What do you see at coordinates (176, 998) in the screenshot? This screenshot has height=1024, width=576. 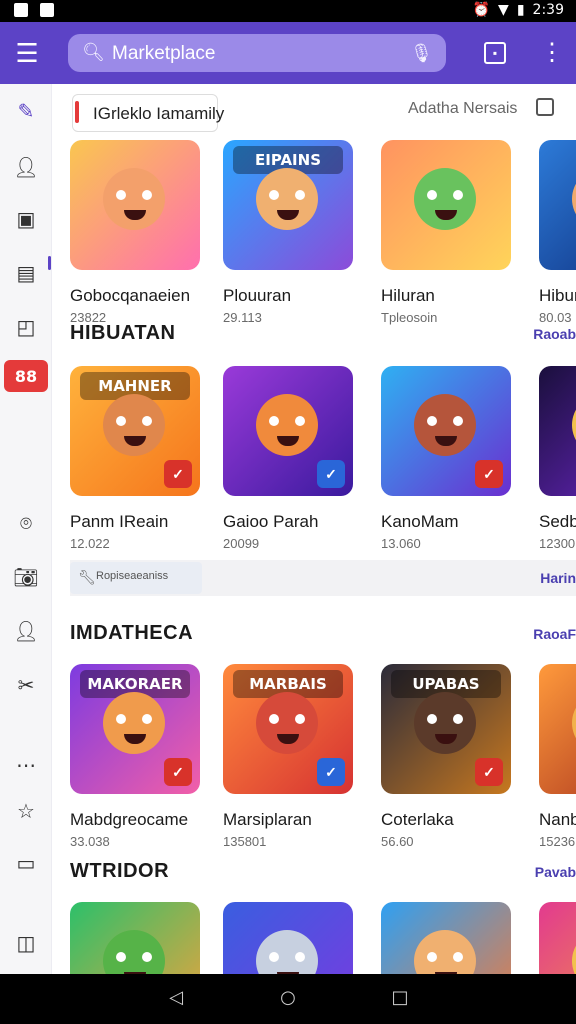 I see `back-icon: ◁` at bounding box center [176, 998].